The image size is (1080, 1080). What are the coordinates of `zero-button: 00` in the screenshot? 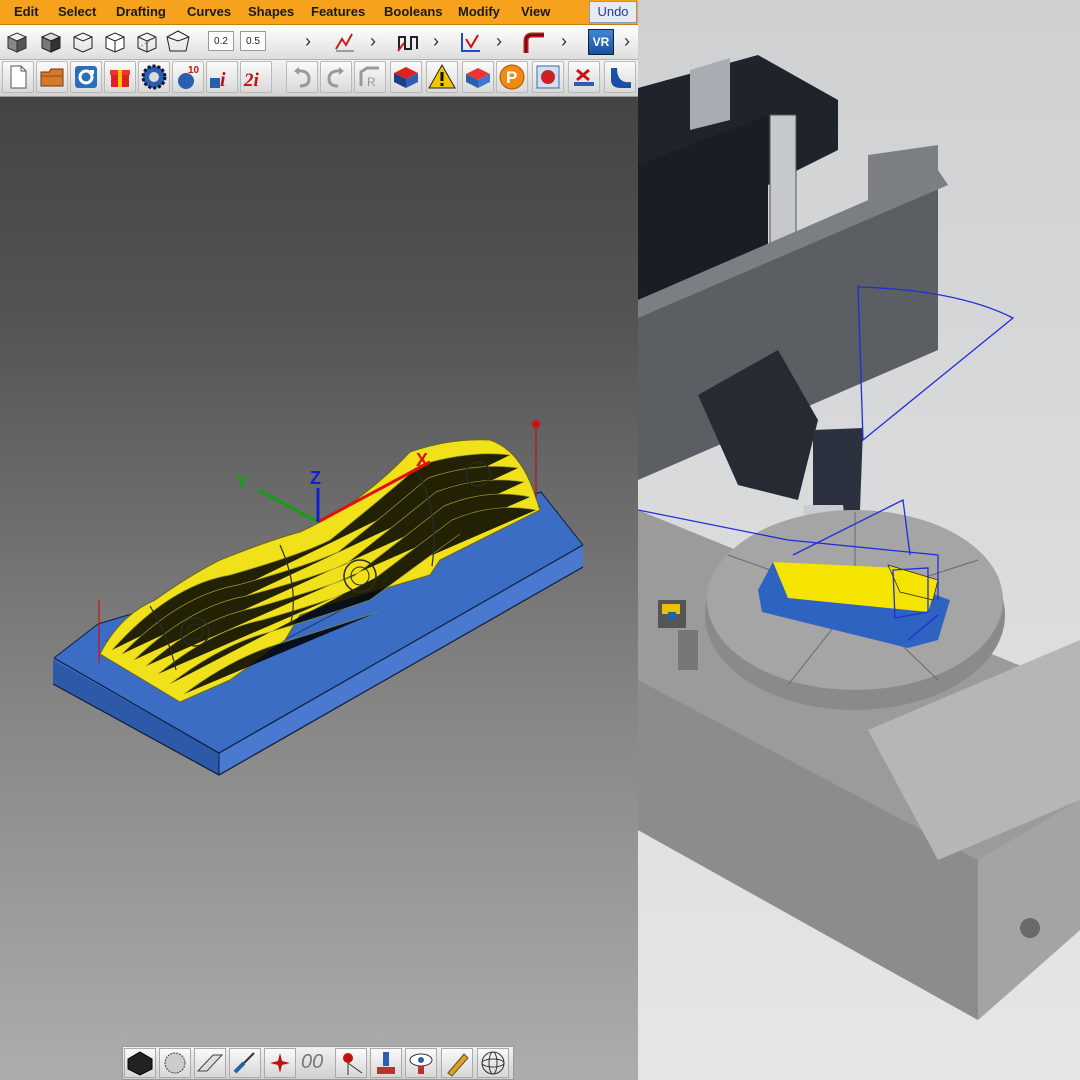 It's located at (312, 1062).